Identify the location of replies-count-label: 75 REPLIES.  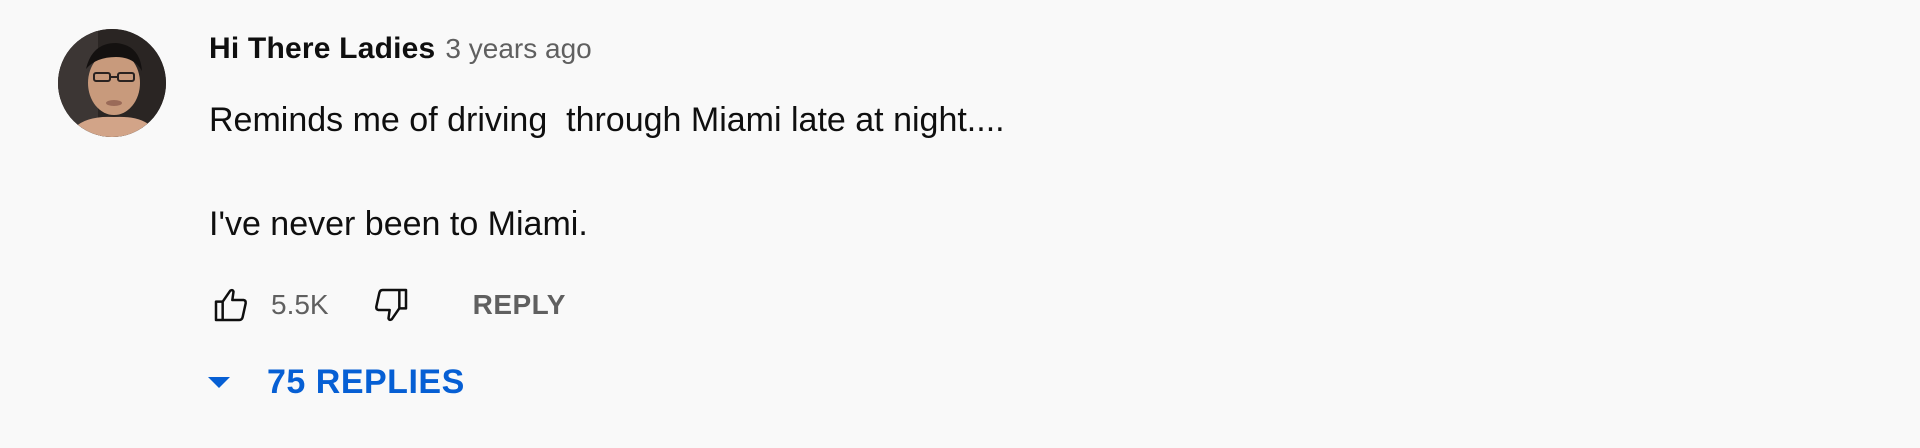
(366, 381).